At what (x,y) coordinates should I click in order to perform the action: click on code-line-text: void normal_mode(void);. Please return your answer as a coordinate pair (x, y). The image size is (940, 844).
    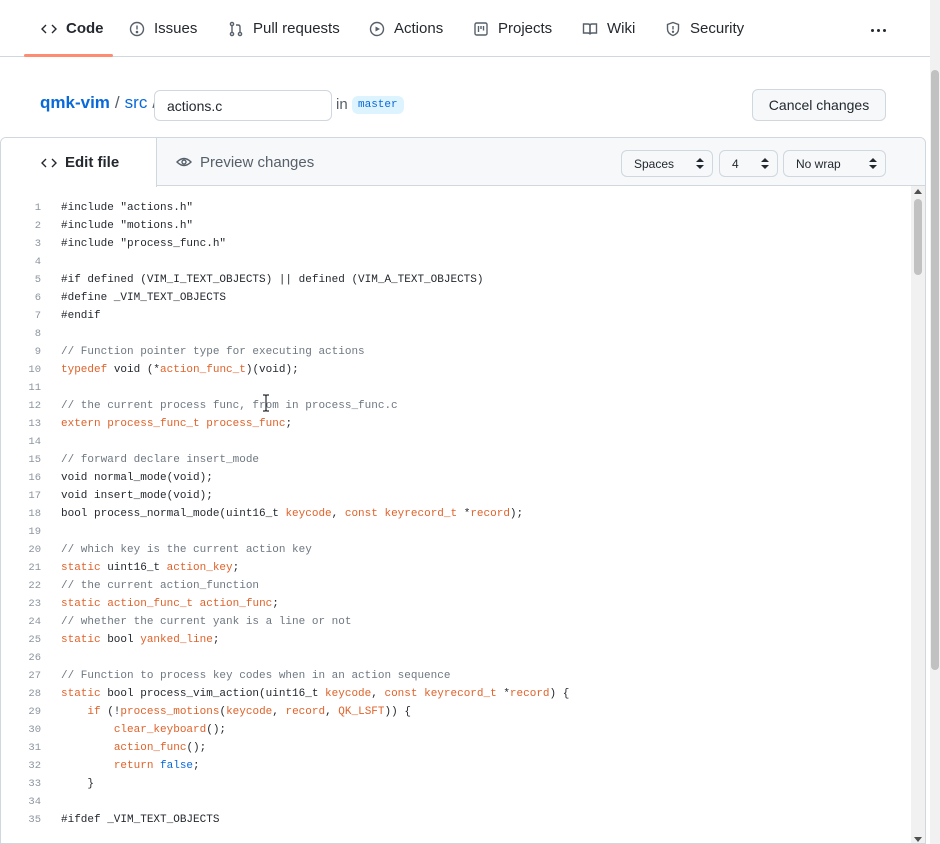
    Looking at the image, I should click on (137, 478).